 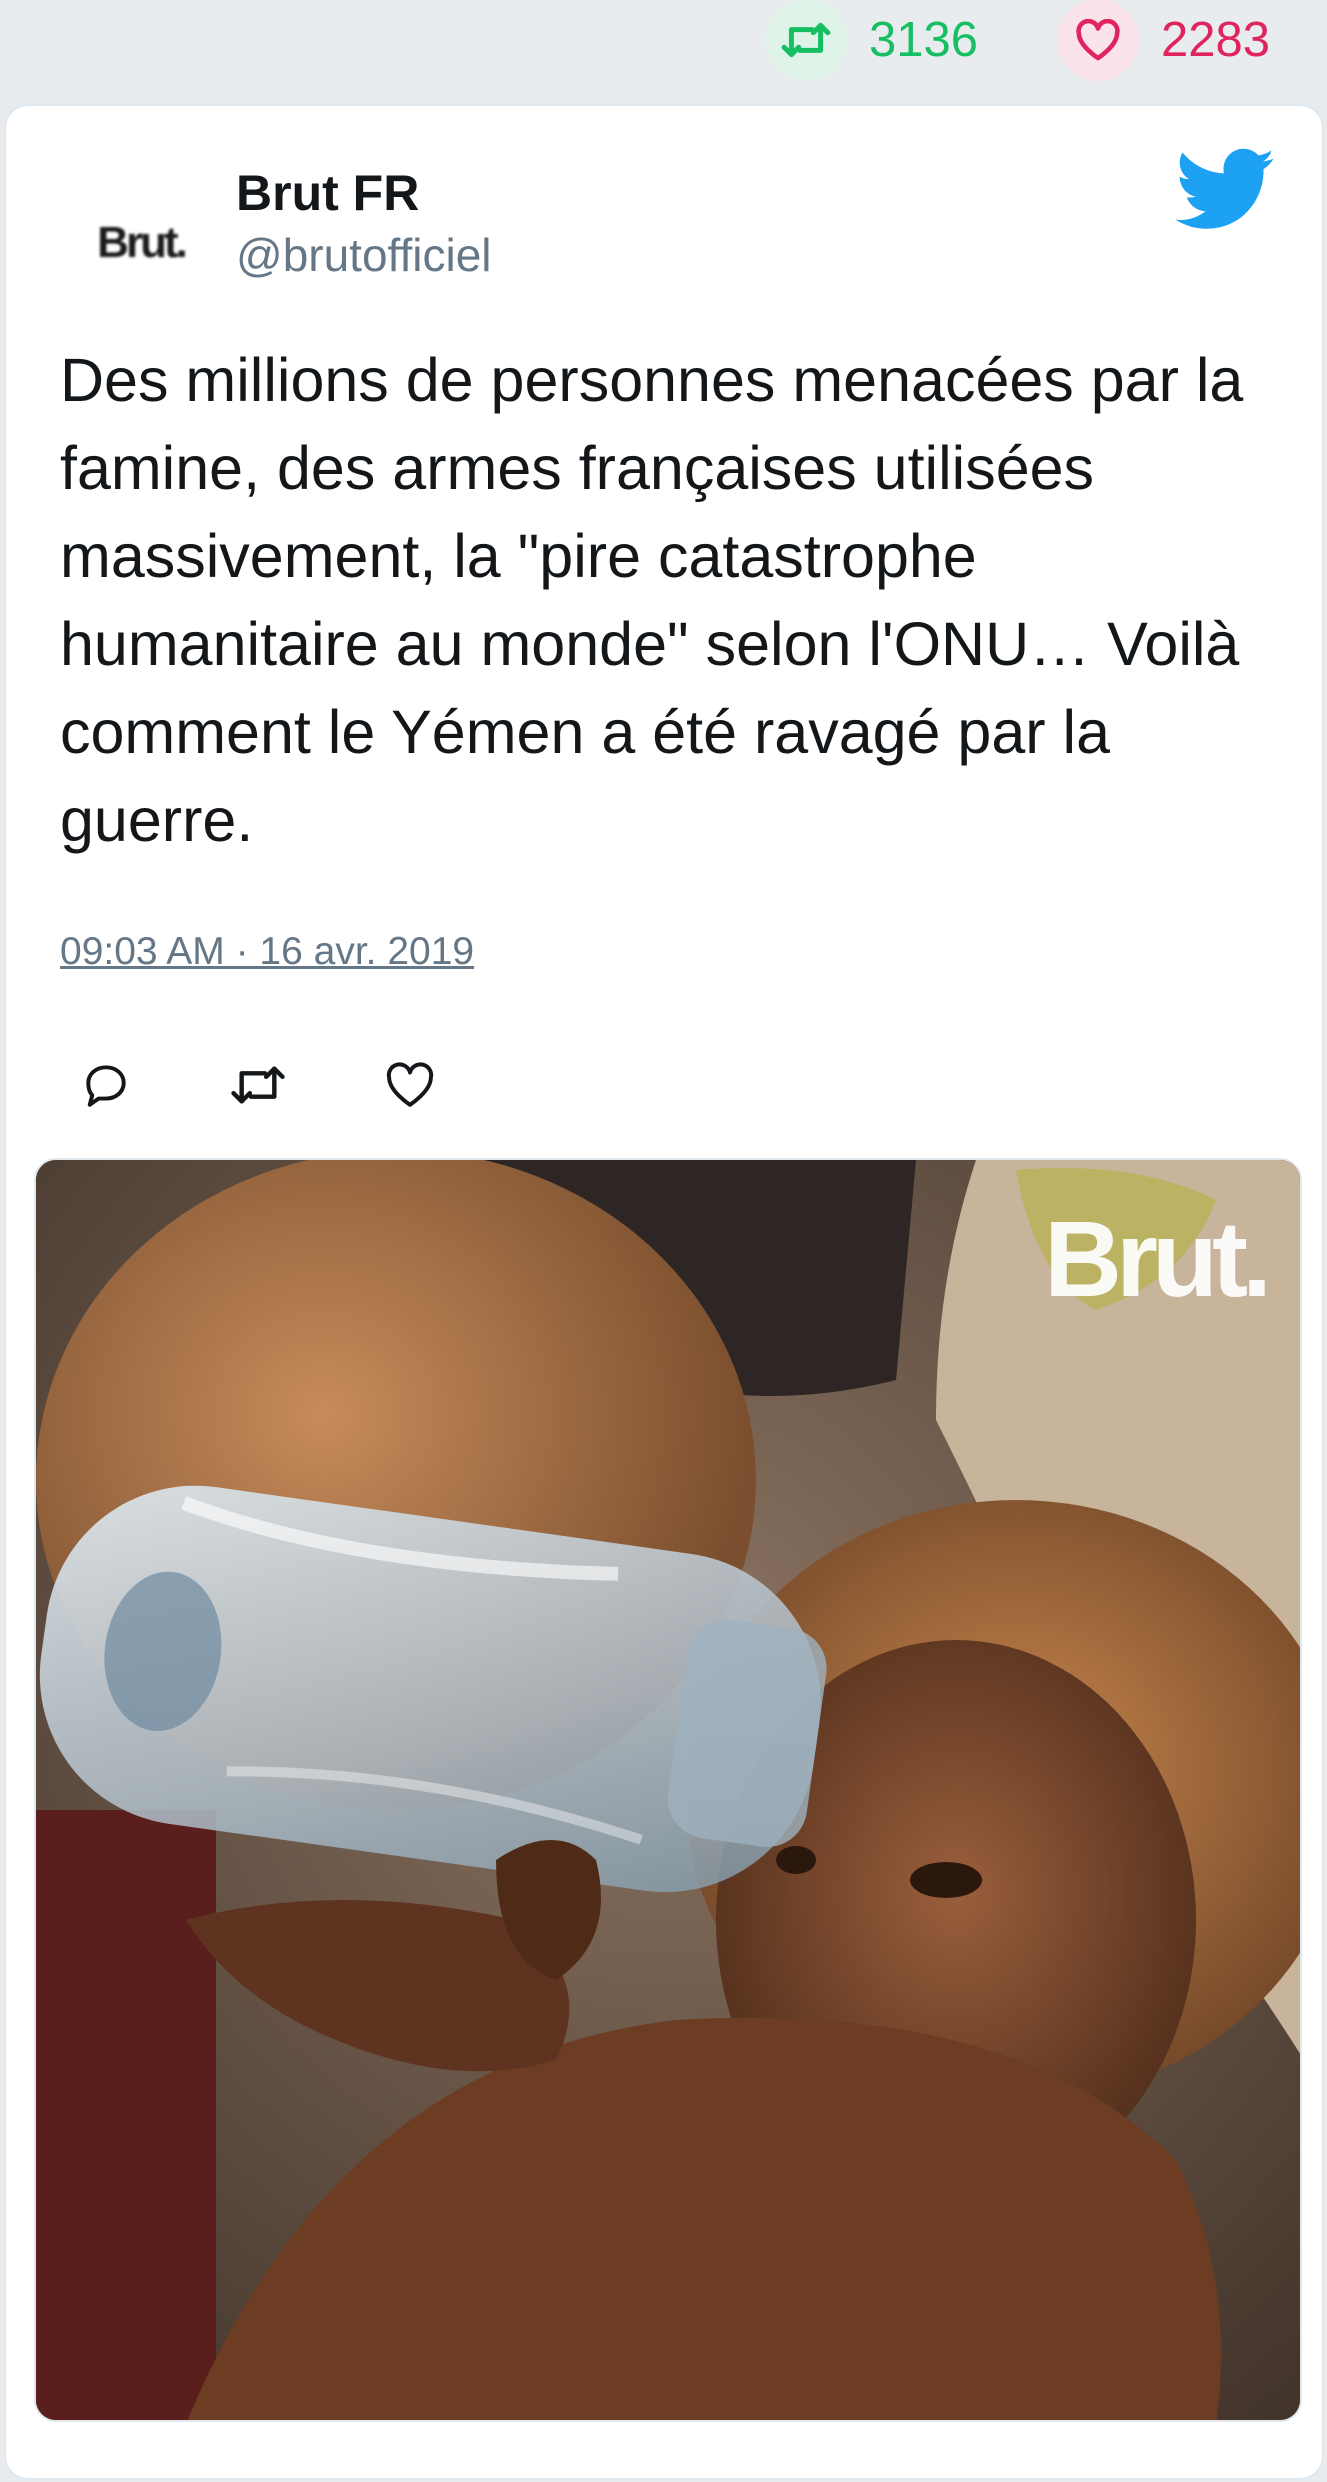 What do you see at coordinates (267, 952) in the screenshot?
I see `tweet-timestamp: 09:03 AM · 16 avr. 2019` at bounding box center [267, 952].